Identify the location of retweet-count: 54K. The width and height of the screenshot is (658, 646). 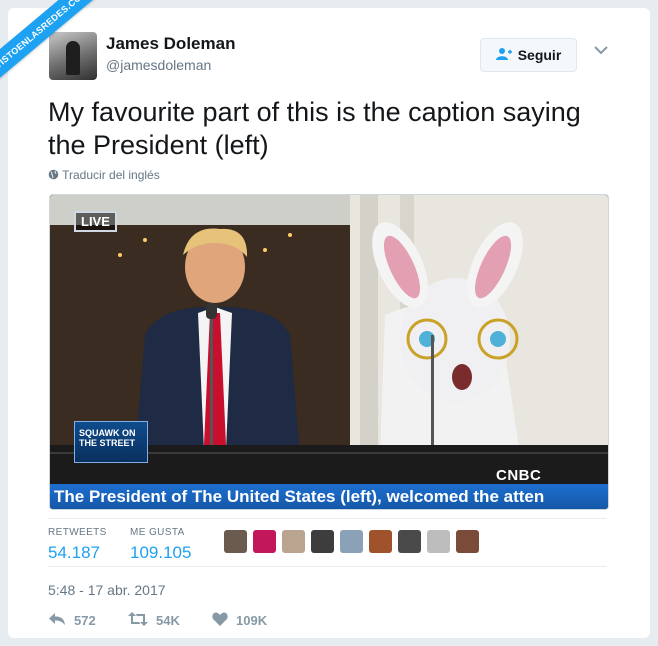
(168, 620).